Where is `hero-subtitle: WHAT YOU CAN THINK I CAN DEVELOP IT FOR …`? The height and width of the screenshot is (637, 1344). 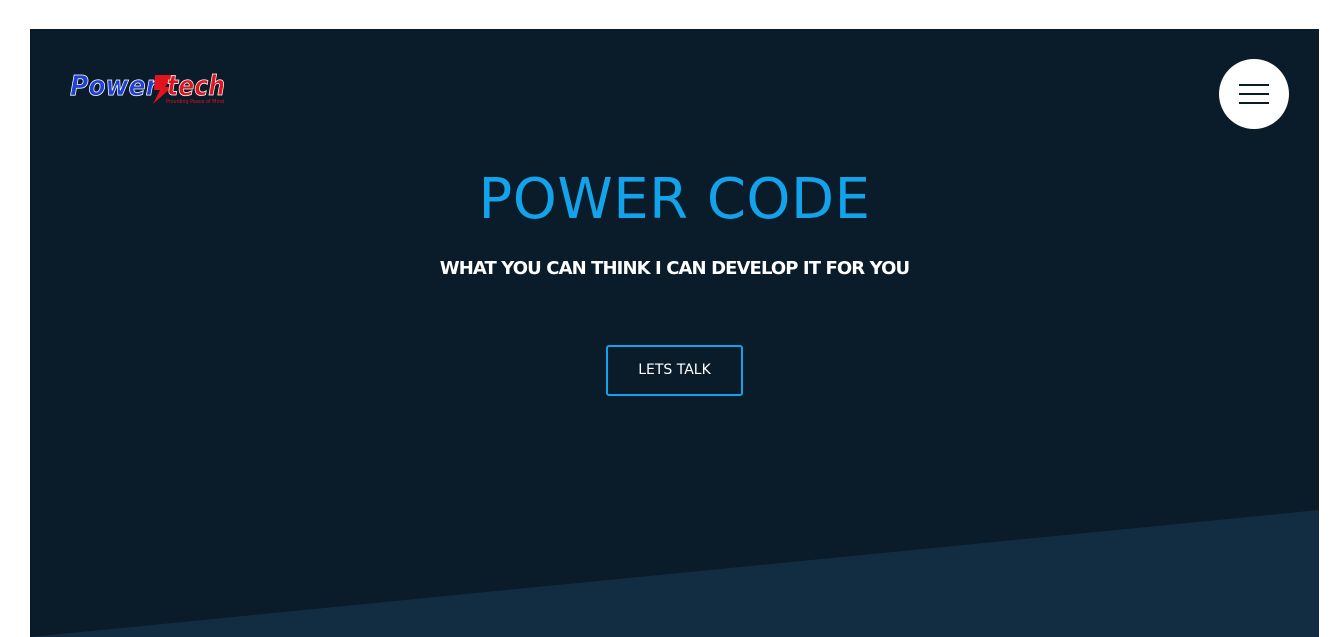 hero-subtitle: WHAT YOU CAN THINK I CAN DEVELOP IT FOR … is located at coordinates (674, 268).